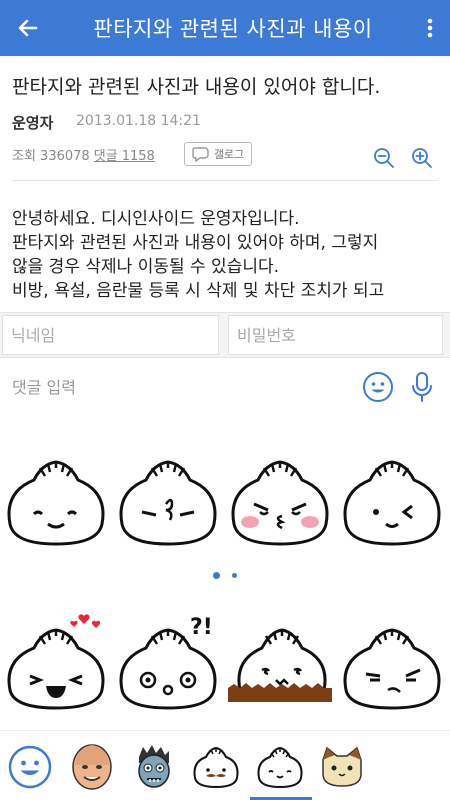  I want to click on post-stats: 조회 336078 댓글 1158, so click(83, 154).